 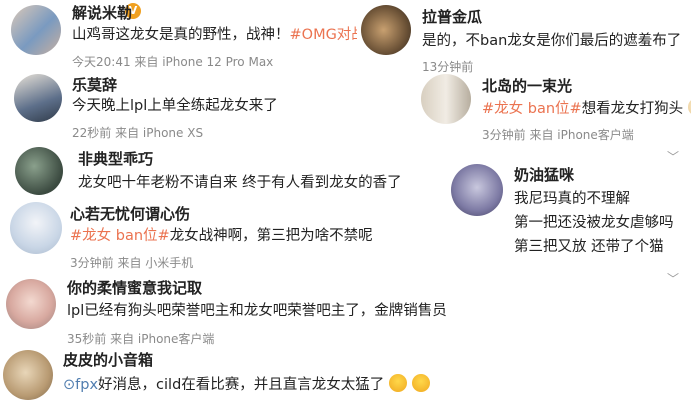 I want to click on comment-author: 解说米勒, so click(x=102, y=12).